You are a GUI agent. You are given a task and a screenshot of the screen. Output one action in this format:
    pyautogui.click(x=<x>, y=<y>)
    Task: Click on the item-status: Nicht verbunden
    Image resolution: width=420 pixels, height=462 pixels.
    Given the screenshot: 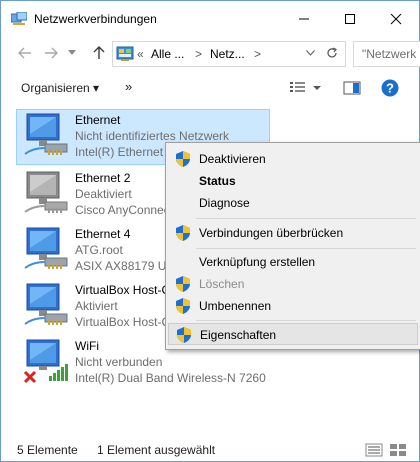 What is the action you would take?
    pyautogui.click(x=119, y=362)
    